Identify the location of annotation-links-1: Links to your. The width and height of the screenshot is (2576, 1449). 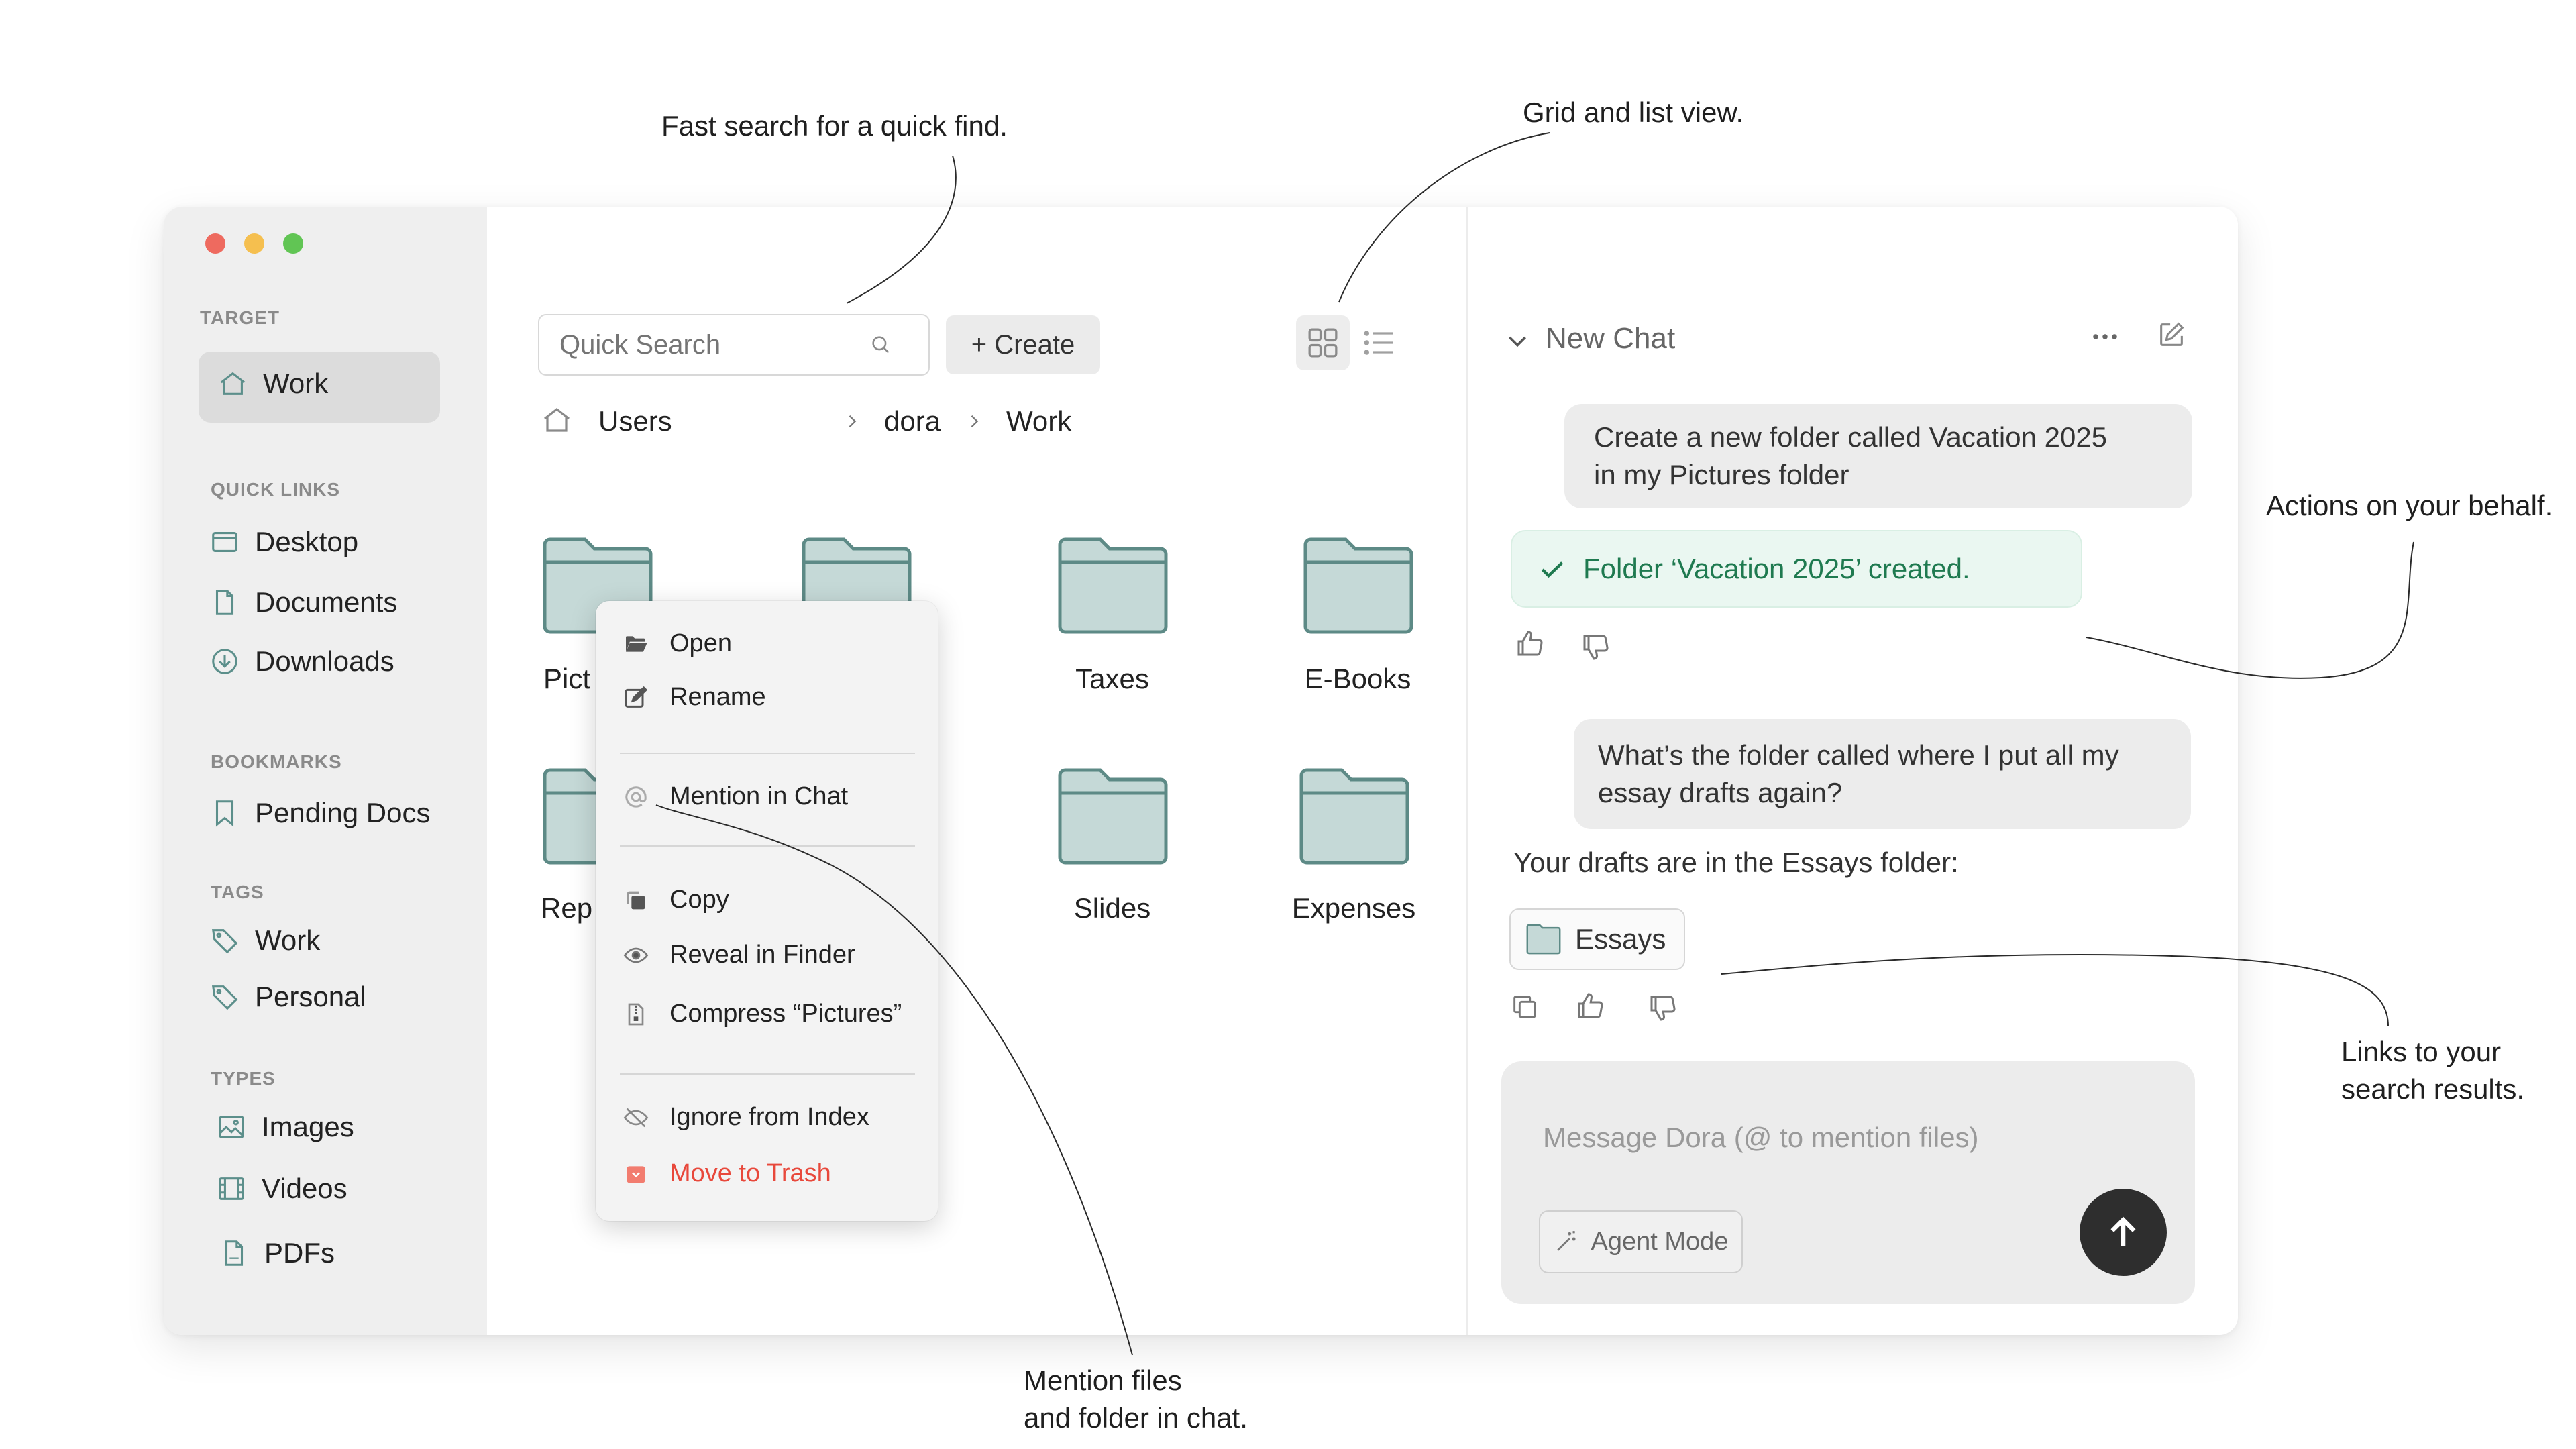
(2421, 1051).